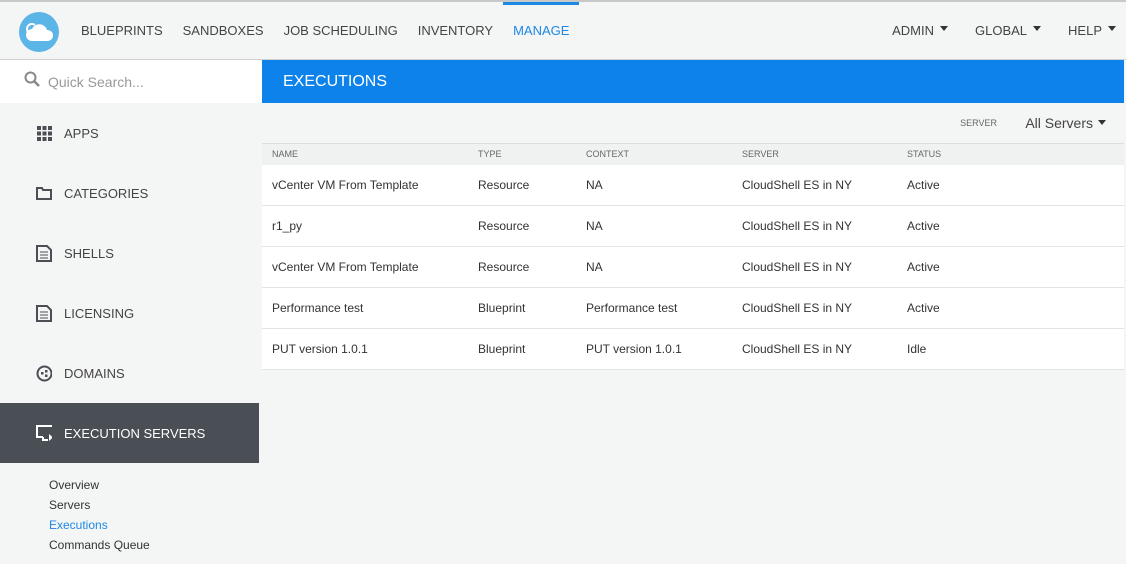 The image size is (1126, 564). I want to click on search-icon, so click(32, 81).